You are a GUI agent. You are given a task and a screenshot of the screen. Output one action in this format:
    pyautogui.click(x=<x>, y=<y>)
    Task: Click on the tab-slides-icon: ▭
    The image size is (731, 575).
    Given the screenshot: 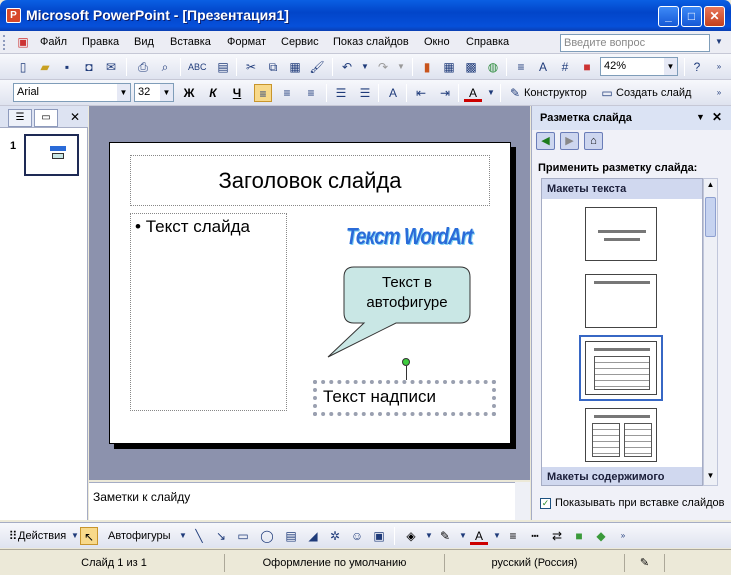 What is the action you would take?
    pyautogui.click(x=46, y=118)
    